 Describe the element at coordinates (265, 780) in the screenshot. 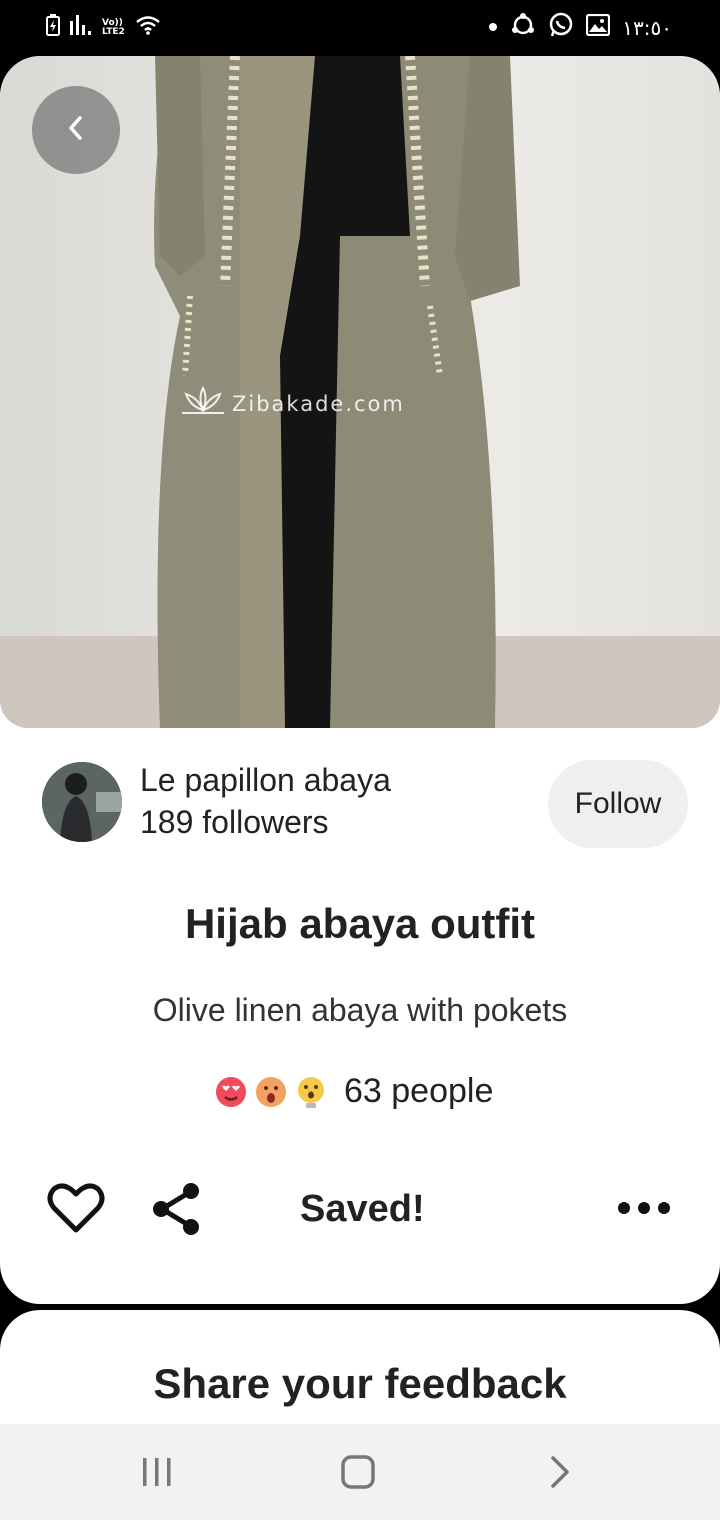

I see `creator-name: Le papillon abaya` at that location.